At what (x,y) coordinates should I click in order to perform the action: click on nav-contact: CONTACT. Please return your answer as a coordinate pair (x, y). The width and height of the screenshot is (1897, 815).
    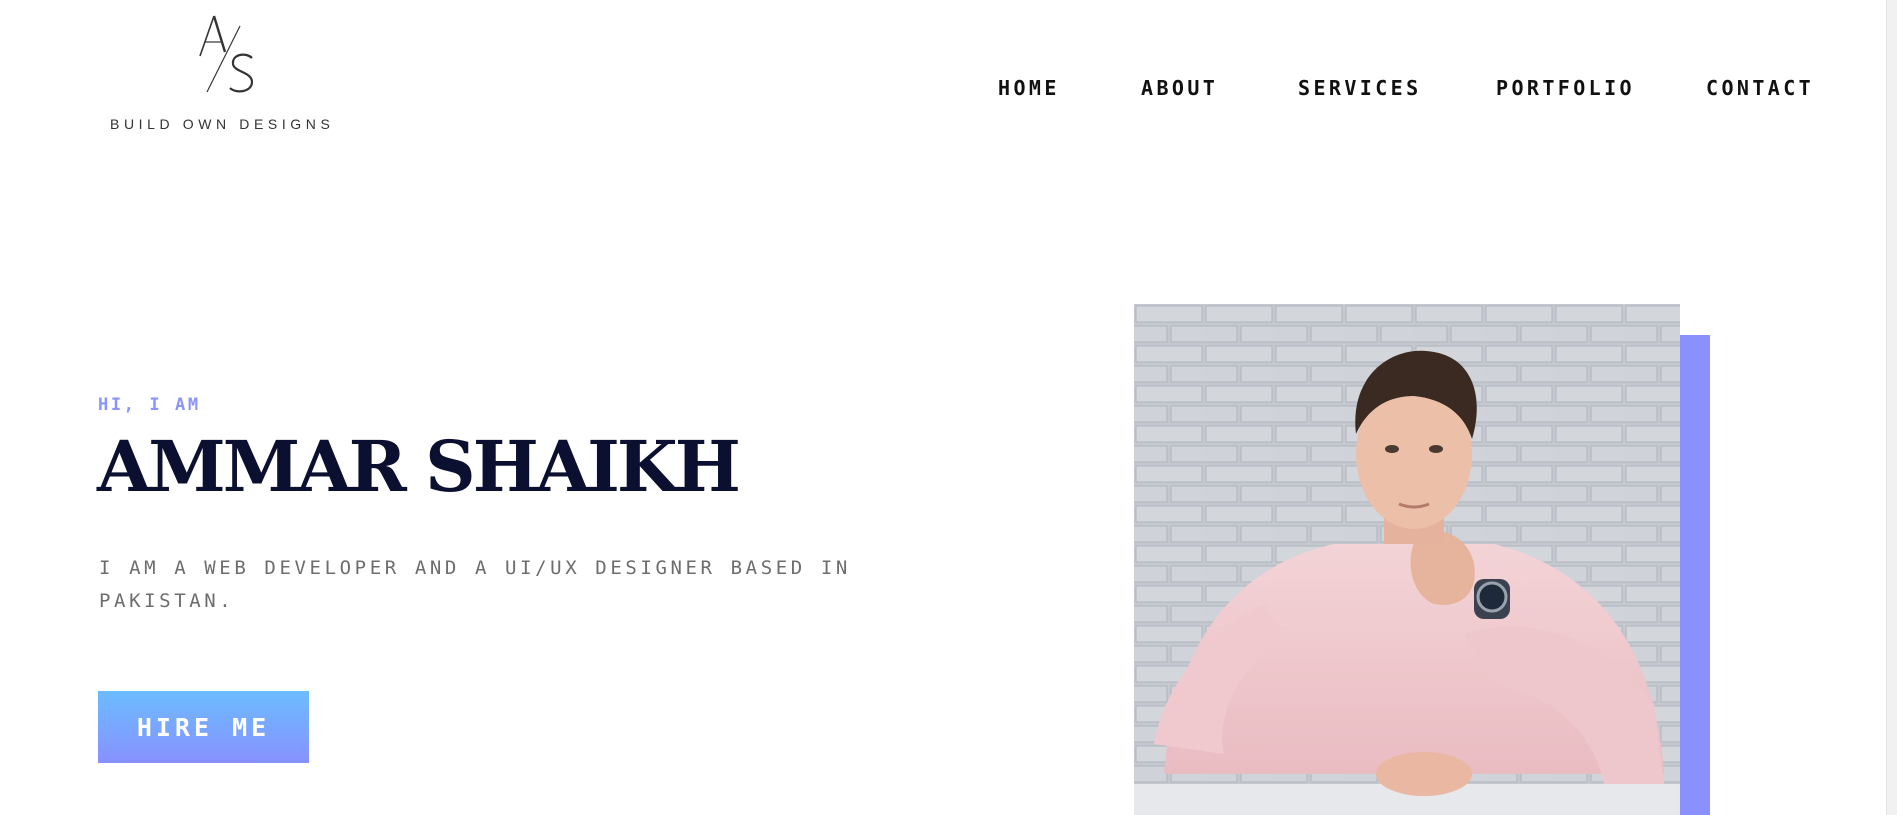
    Looking at the image, I should click on (1760, 88).